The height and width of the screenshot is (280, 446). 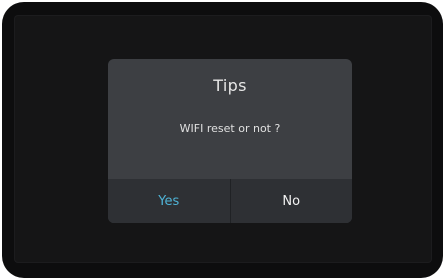 What do you see at coordinates (292, 201) in the screenshot?
I see `no-button: No` at bounding box center [292, 201].